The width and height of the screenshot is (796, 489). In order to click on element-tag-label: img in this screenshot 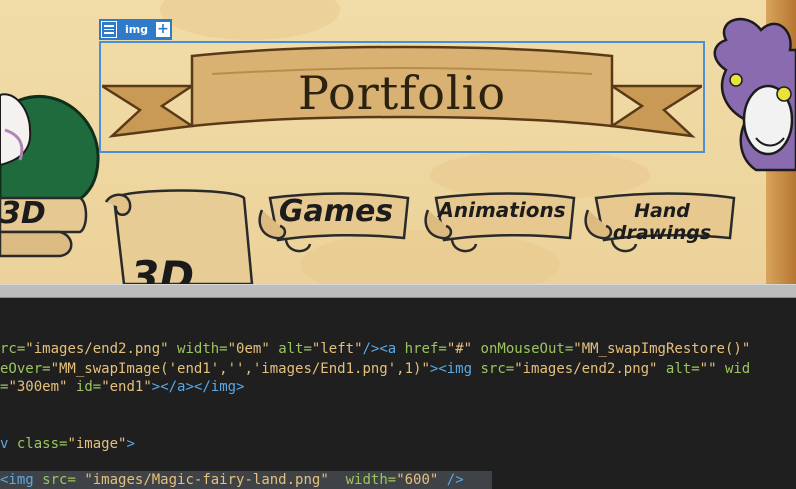, I will do `click(136, 29)`.